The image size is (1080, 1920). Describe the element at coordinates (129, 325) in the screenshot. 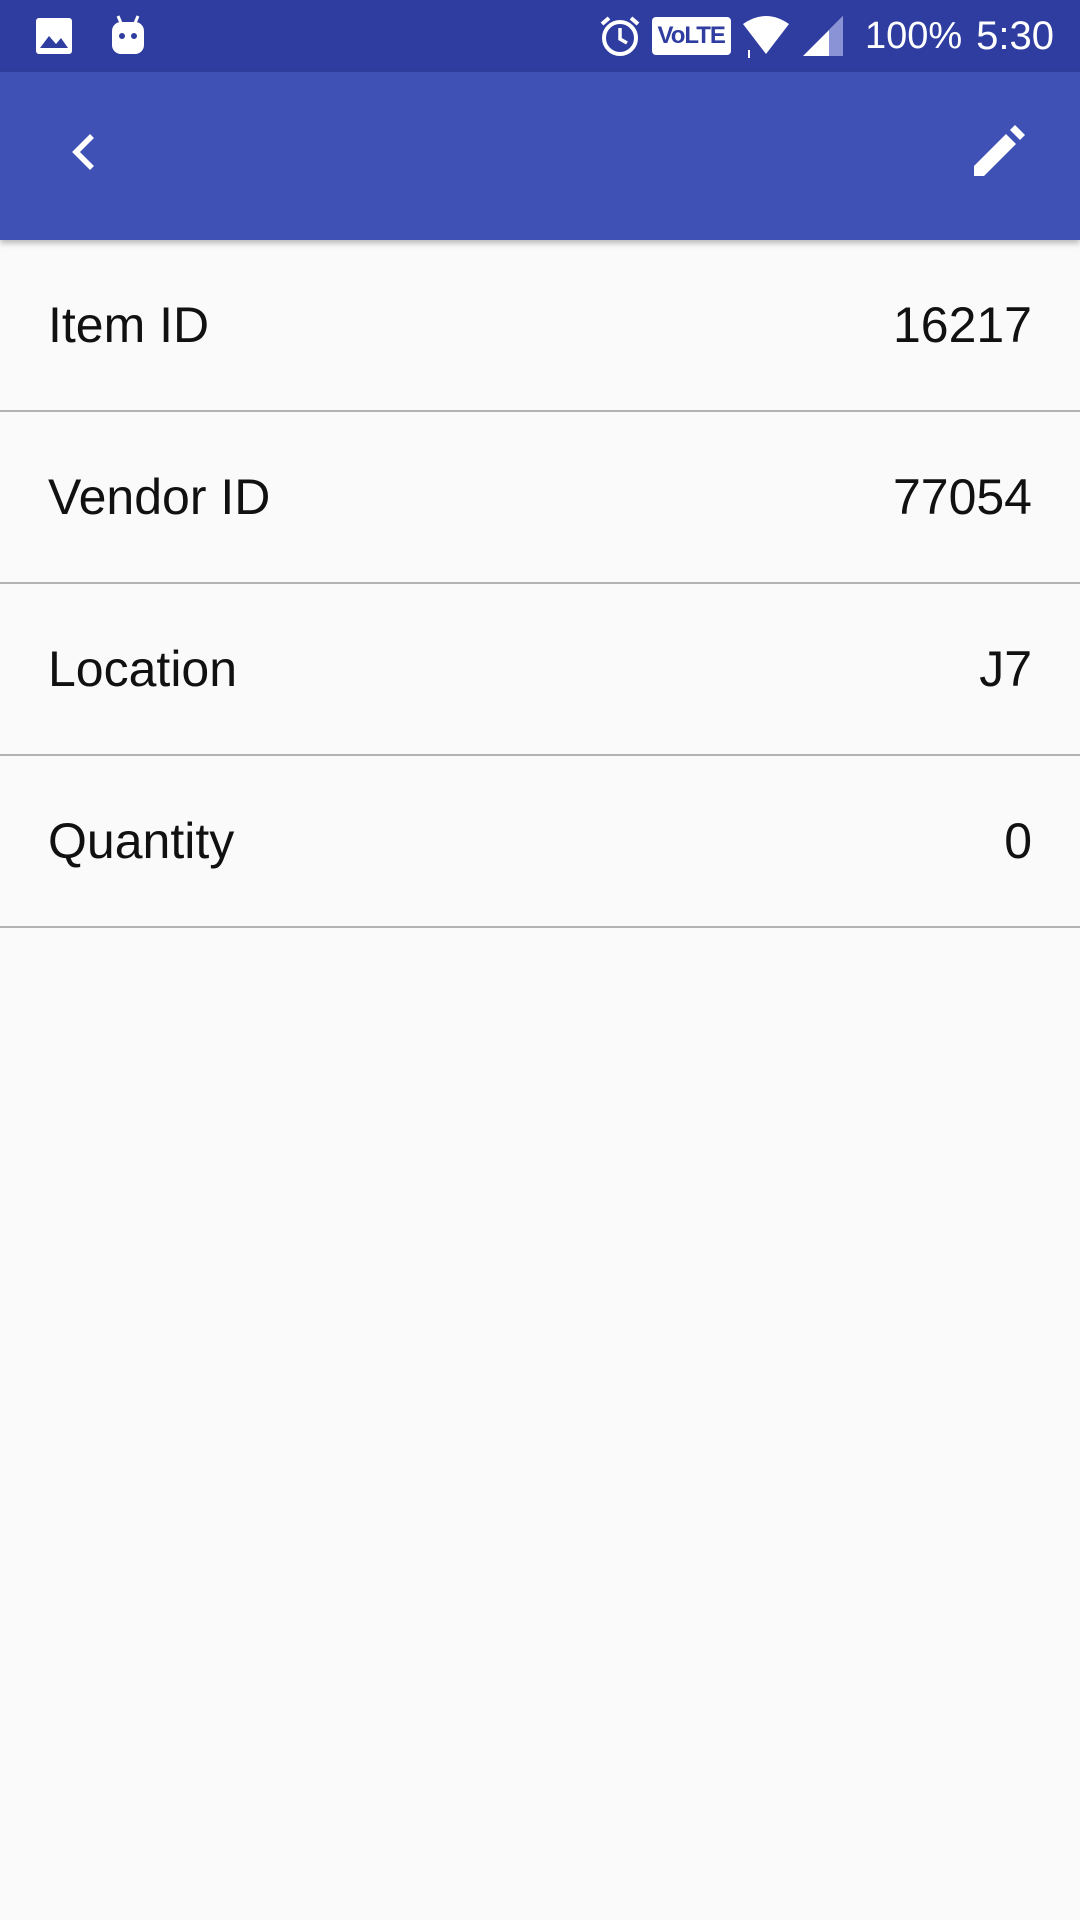

I see `item-id-label: Item ID` at that location.